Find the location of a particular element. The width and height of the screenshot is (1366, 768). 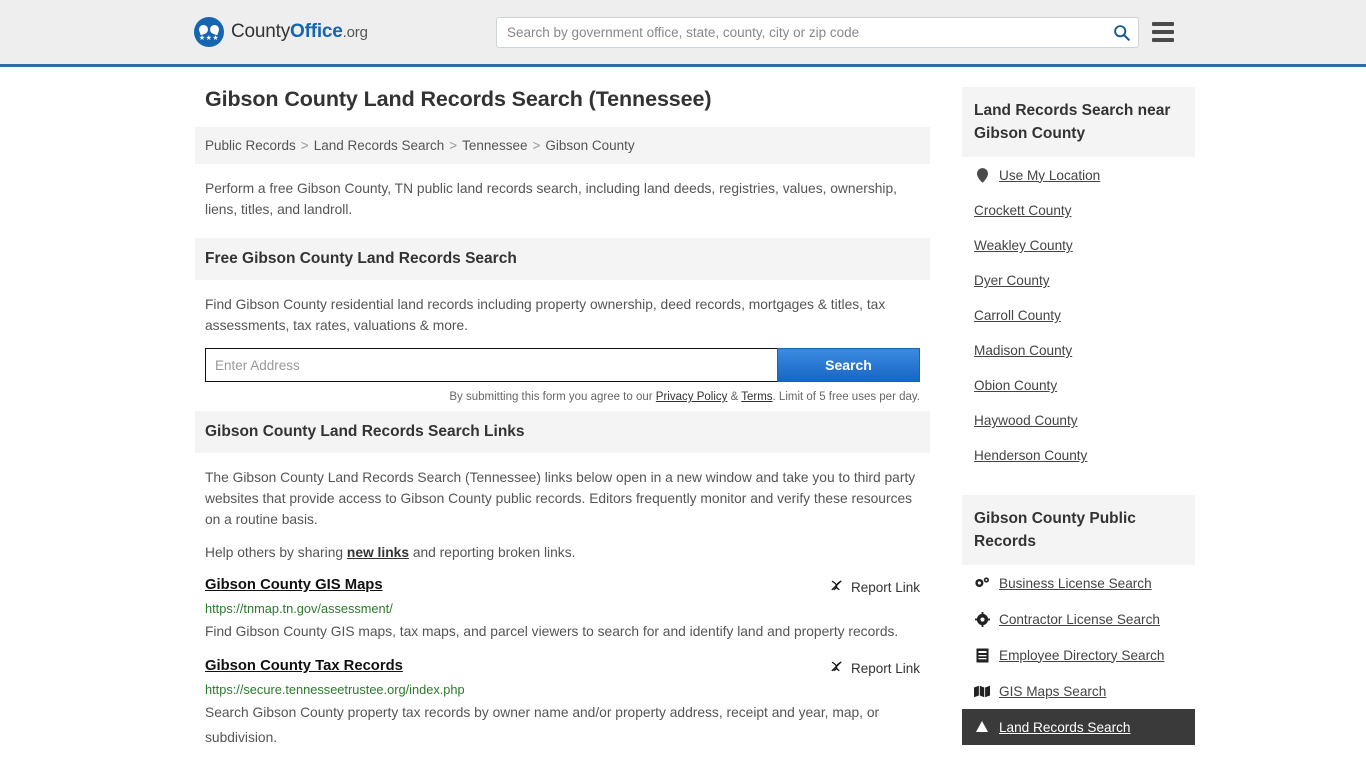

land-icon is located at coordinates (982, 727).